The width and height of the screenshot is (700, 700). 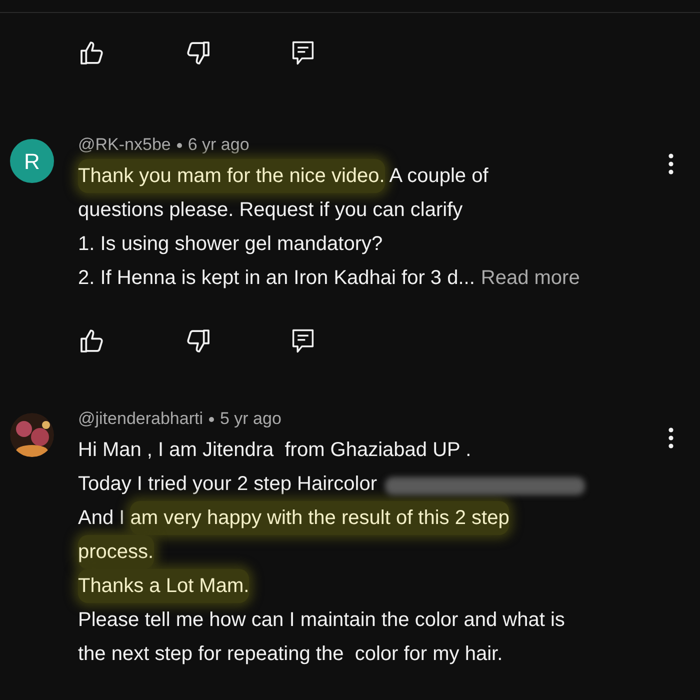 What do you see at coordinates (164, 586) in the screenshot?
I see `highlighted-text: Thanks a Lot Mam.` at bounding box center [164, 586].